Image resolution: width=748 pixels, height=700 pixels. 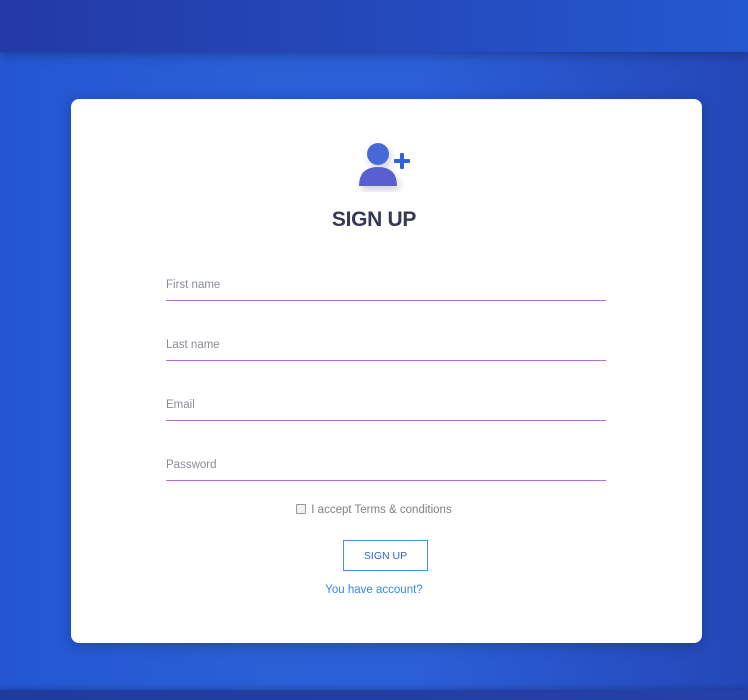 I want to click on terms-checkbox, so click(x=301, y=508).